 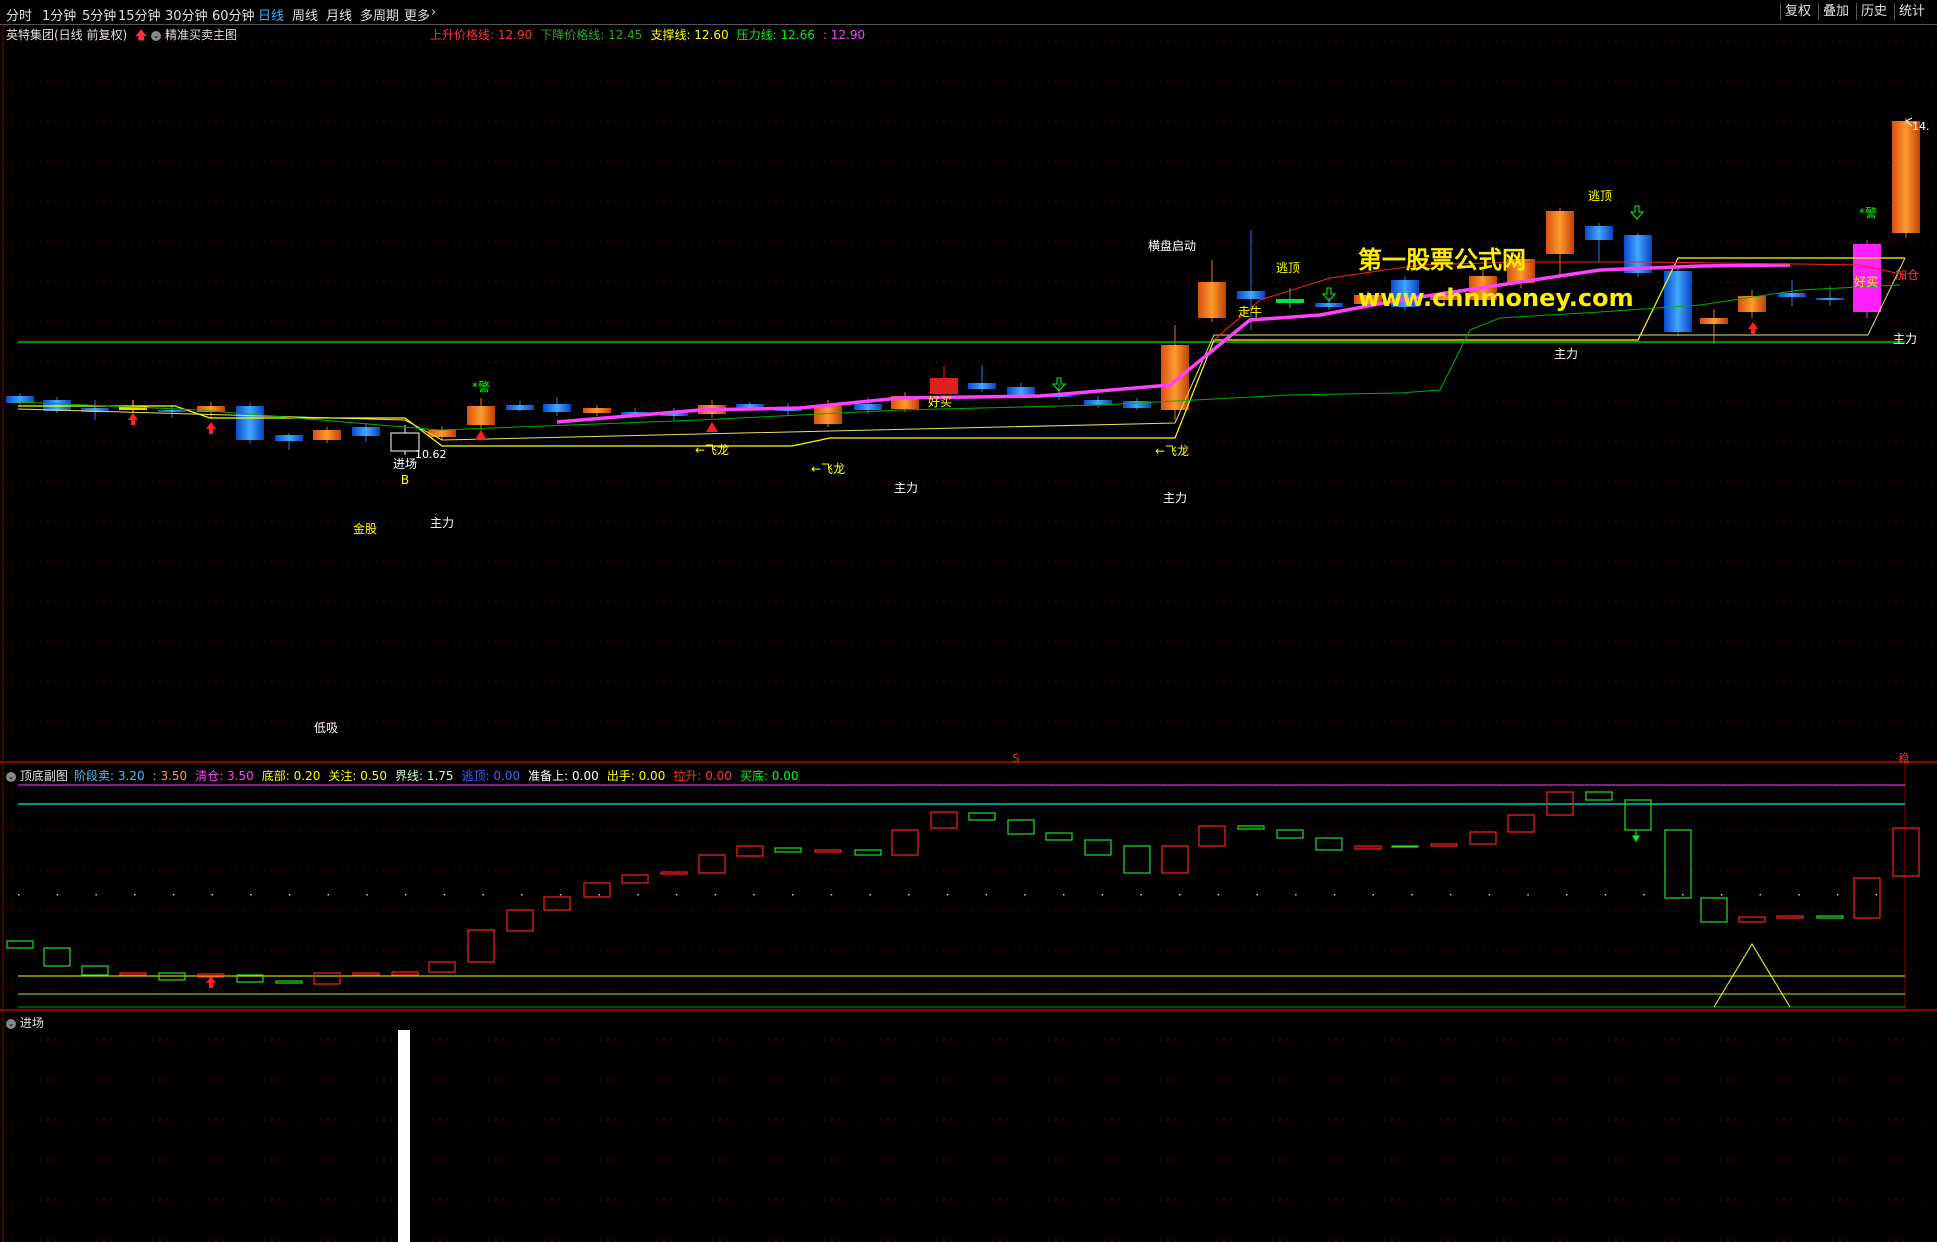 I want to click on sub-panel-header: ⌄ 顶底副图, so click(x=37, y=775).